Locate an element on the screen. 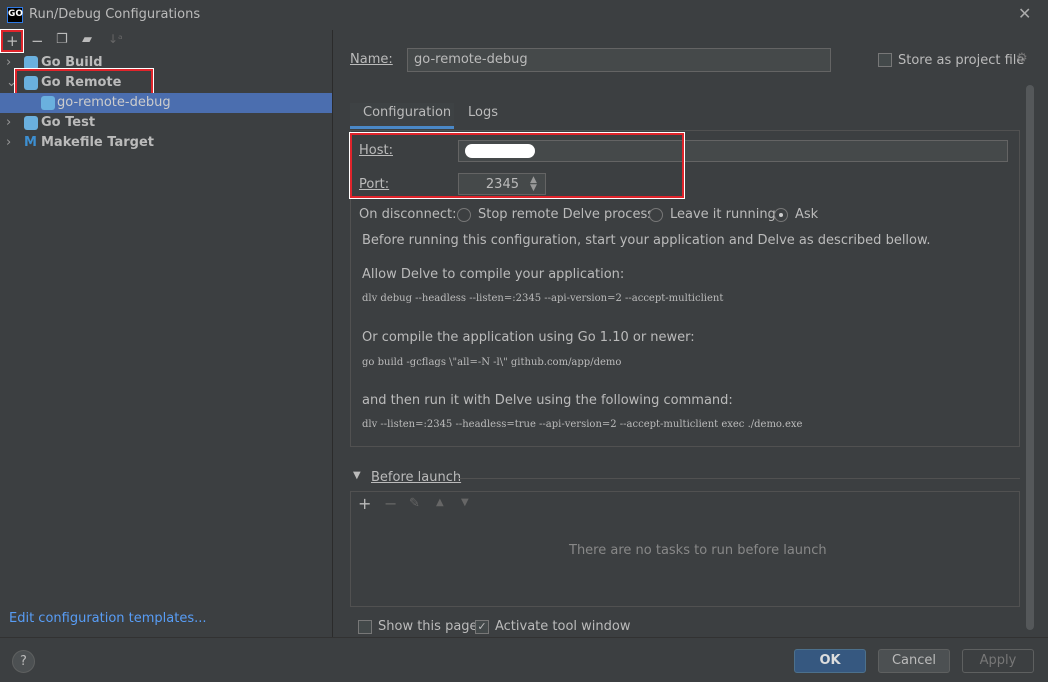 Image resolution: width=1048 pixels, height=682 pixels. store-project-label: Store as project file is located at coordinates (961, 60).